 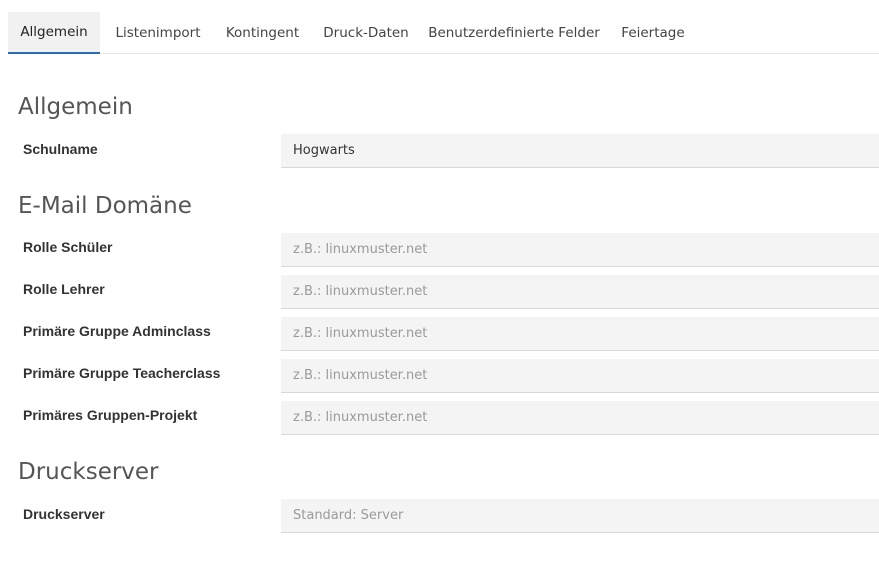 What do you see at coordinates (580, 334) in the screenshot?
I see `primary-group-adminclass-field` at bounding box center [580, 334].